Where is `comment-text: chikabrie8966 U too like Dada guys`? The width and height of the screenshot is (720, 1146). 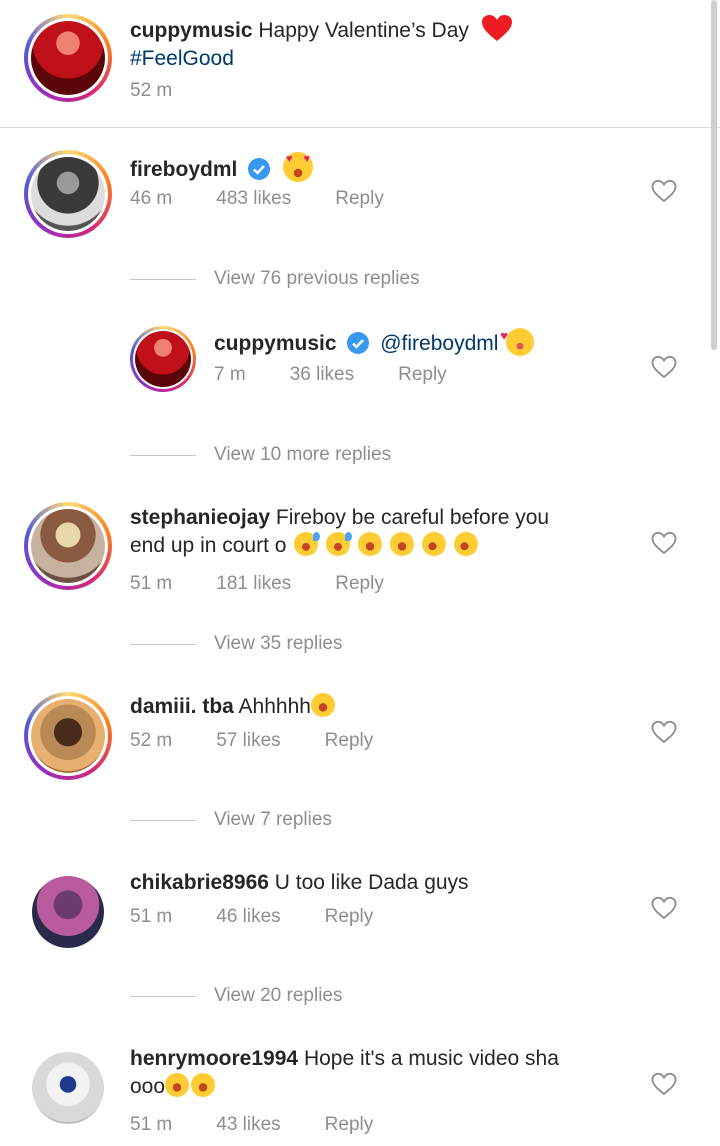
comment-text: chikabrie8966 U too like Dada guys is located at coordinates (299, 883).